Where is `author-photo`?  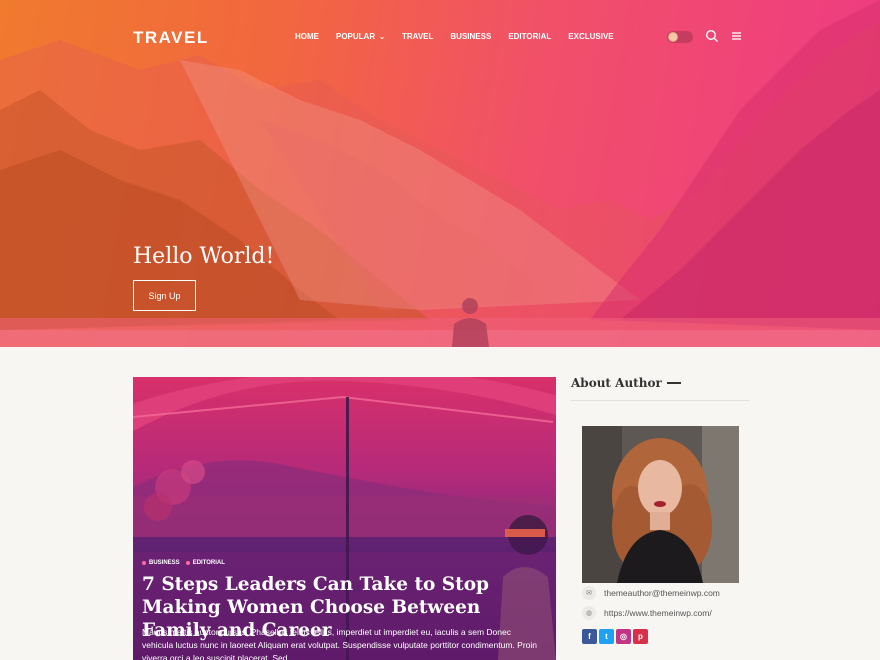
author-photo is located at coordinates (660, 504).